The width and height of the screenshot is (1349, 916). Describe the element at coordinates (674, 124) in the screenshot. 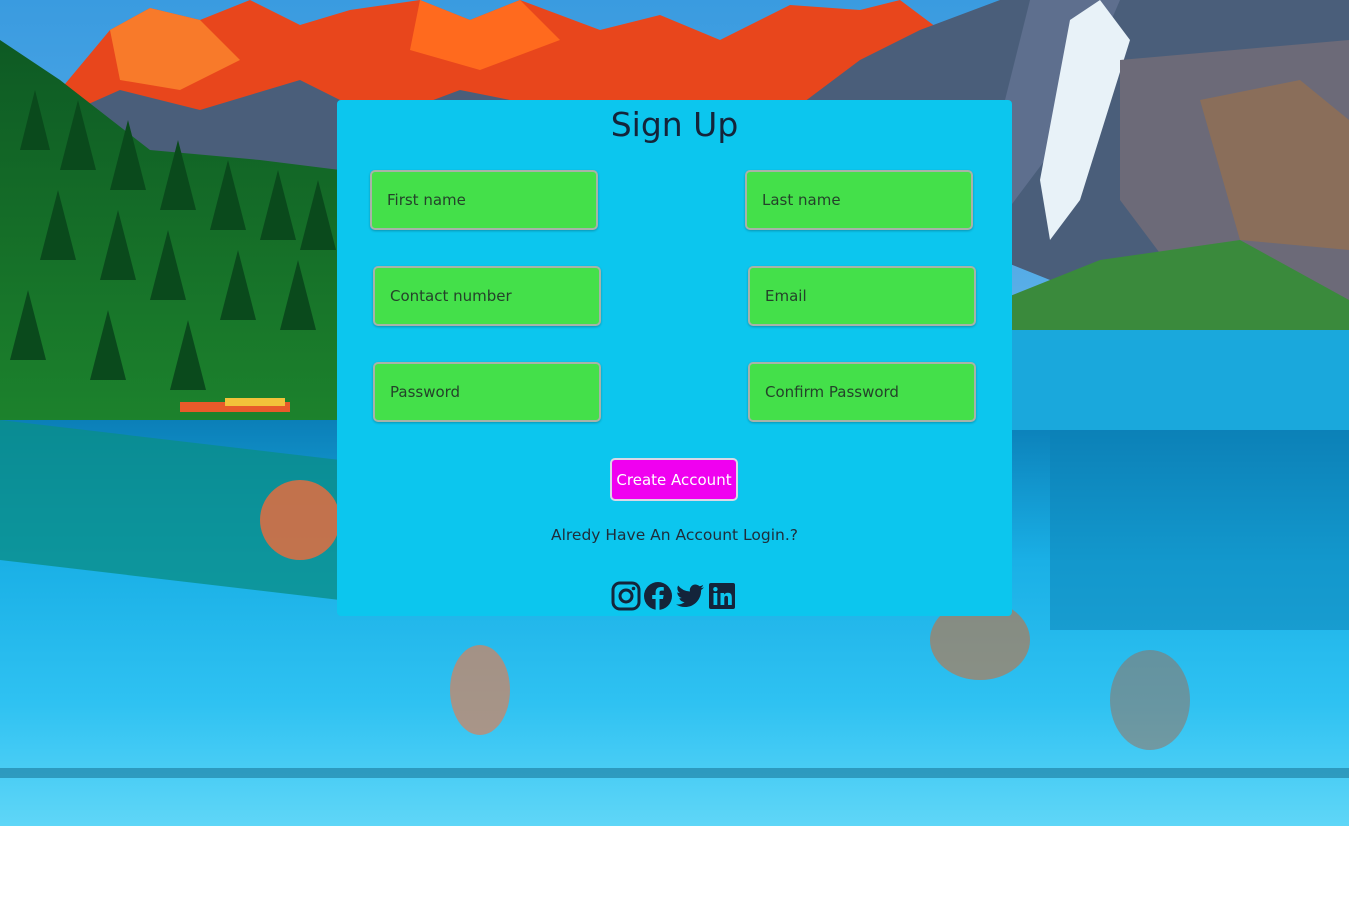

I see `page-title: Sign Up` at that location.